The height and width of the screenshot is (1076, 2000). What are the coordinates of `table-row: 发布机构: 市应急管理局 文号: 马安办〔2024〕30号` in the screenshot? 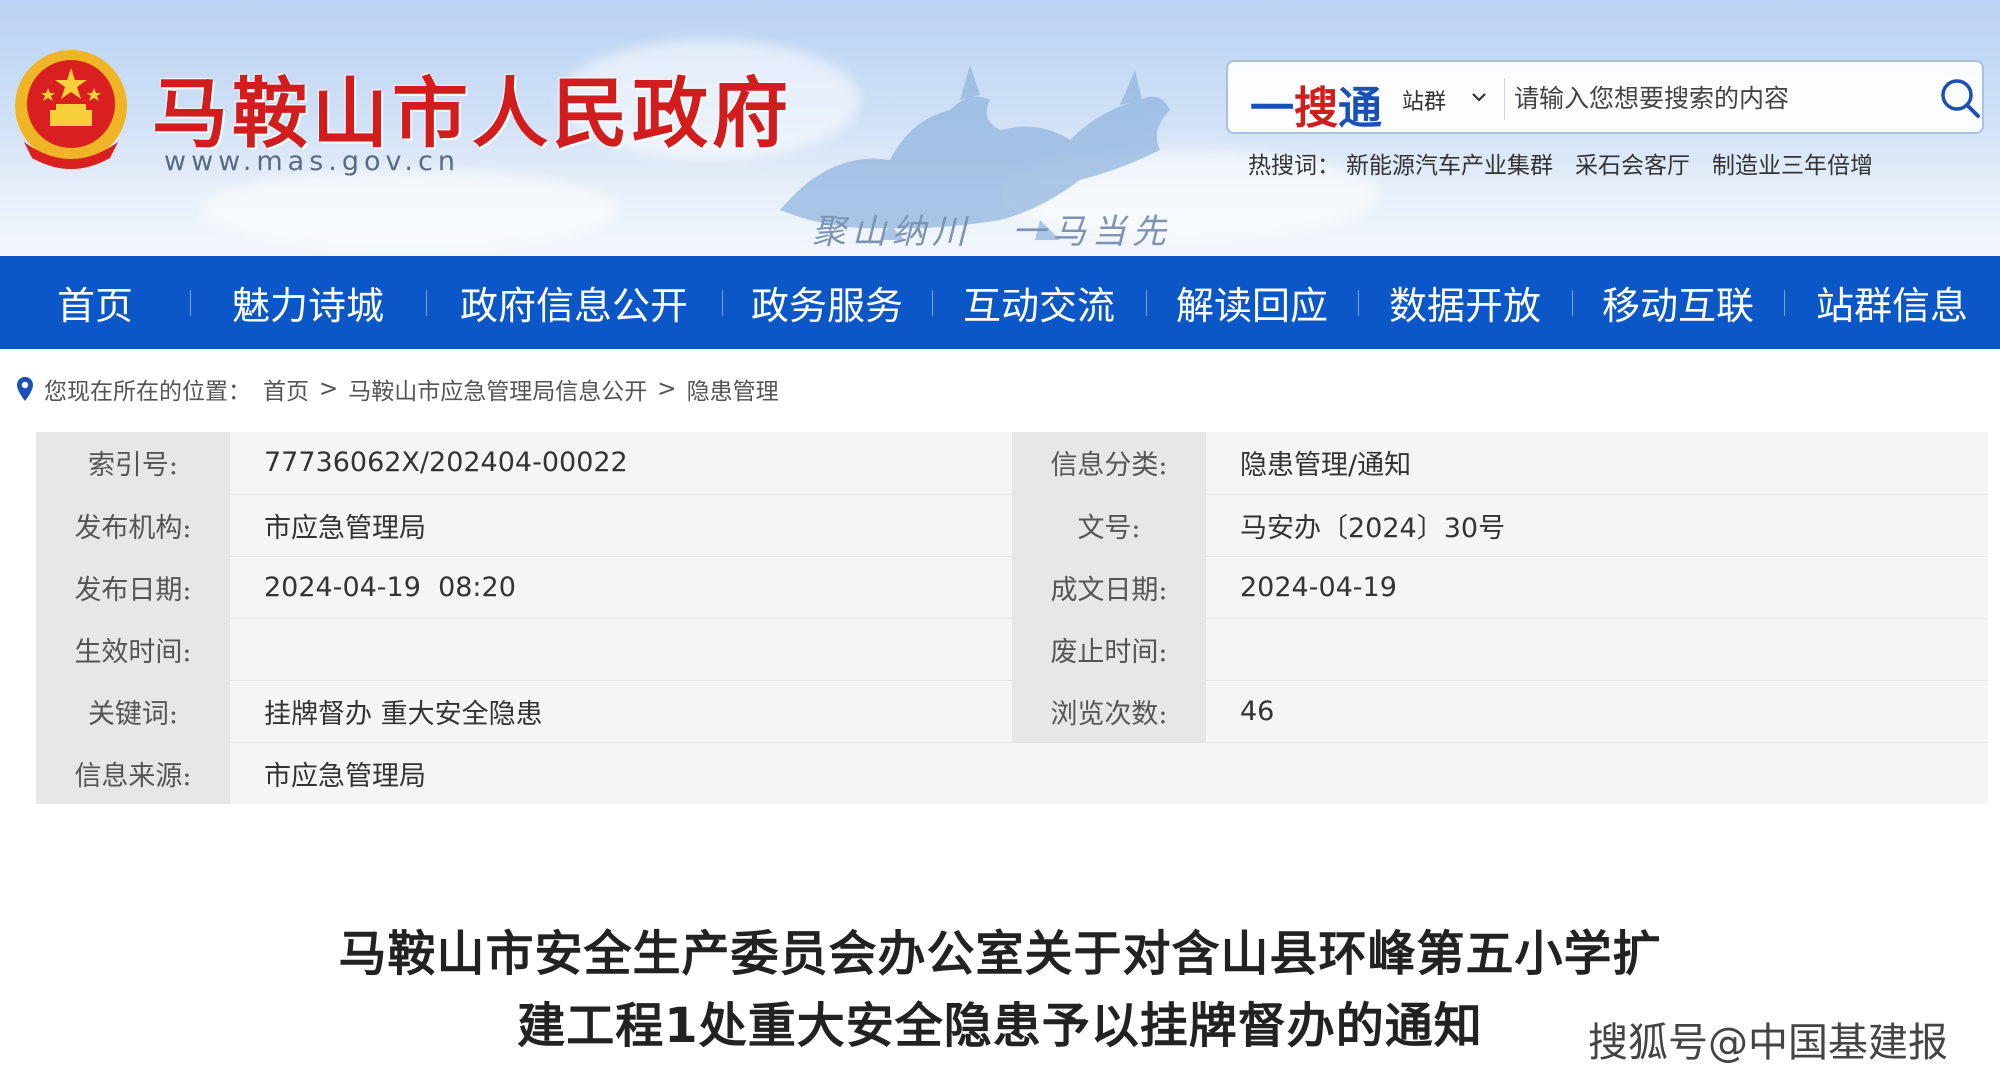 It's located at (1012, 525).